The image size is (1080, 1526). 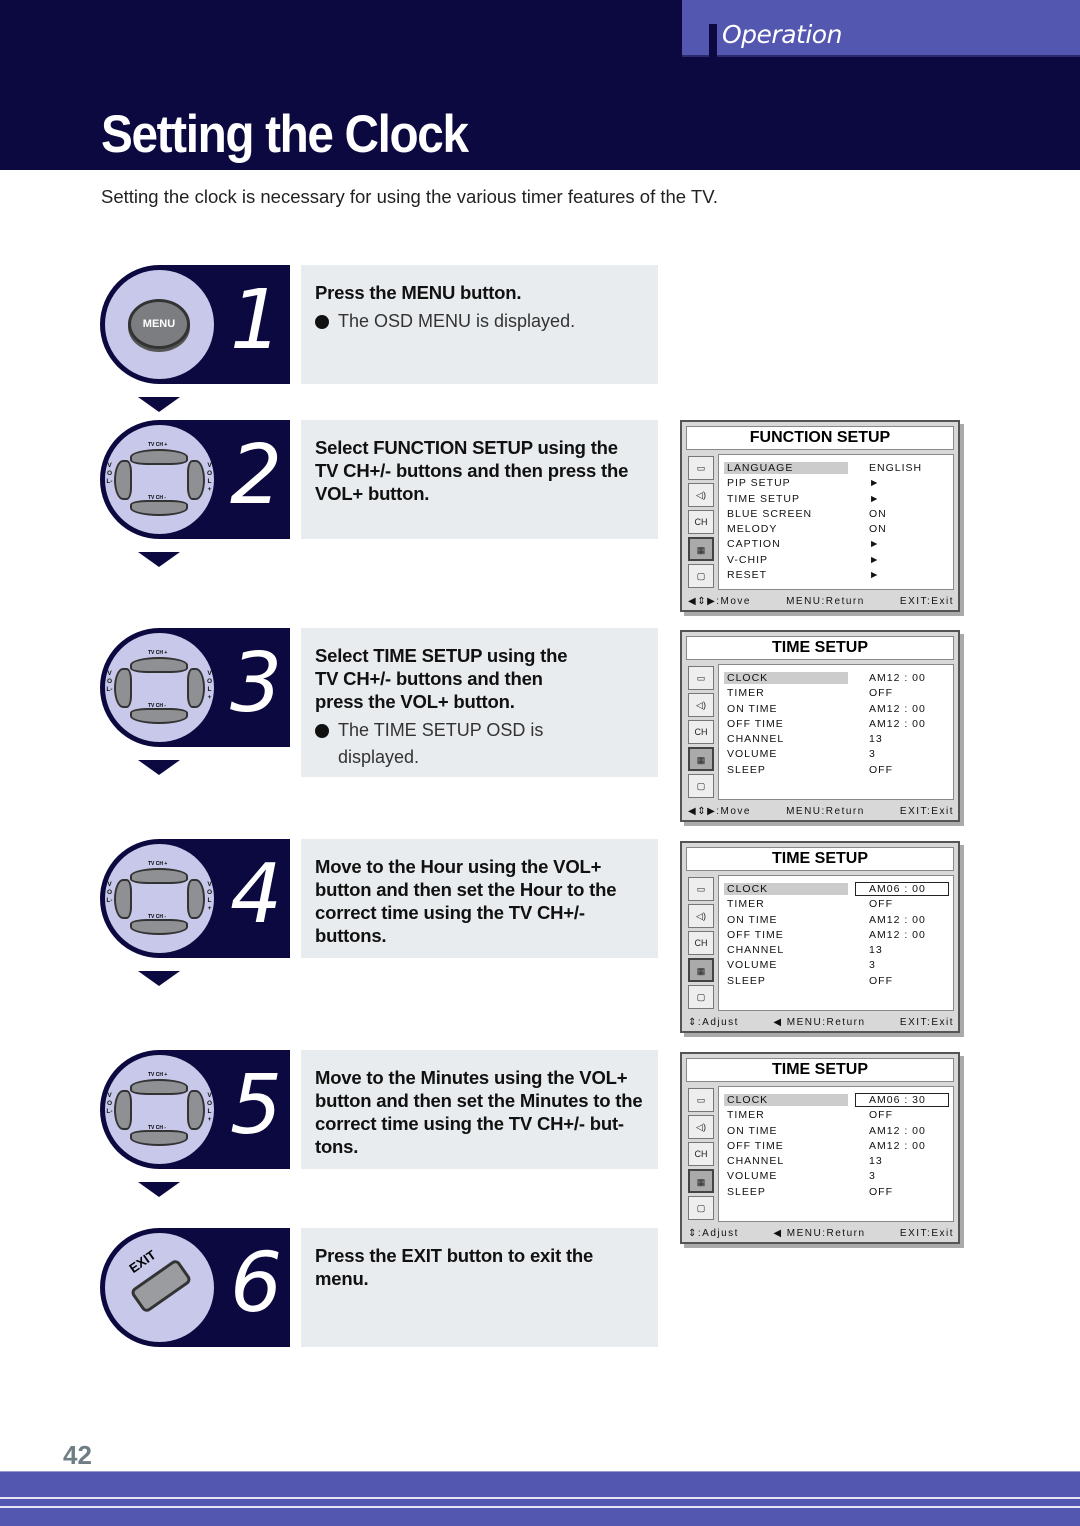 I want to click on osd-row-label: CHANNEL, so click(x=756, y=1161).